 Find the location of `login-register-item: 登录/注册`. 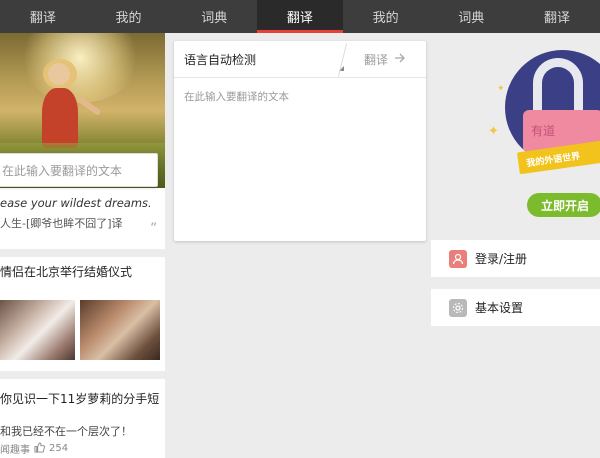

login-register-item: 登录/注册 is located at coordinates (515, 258).